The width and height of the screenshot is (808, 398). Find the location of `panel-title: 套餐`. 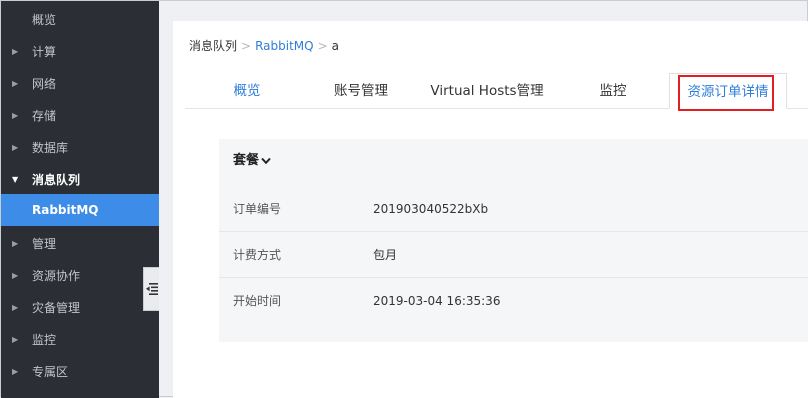

panel-title: 套餐 is located at coordinates (252, 158).